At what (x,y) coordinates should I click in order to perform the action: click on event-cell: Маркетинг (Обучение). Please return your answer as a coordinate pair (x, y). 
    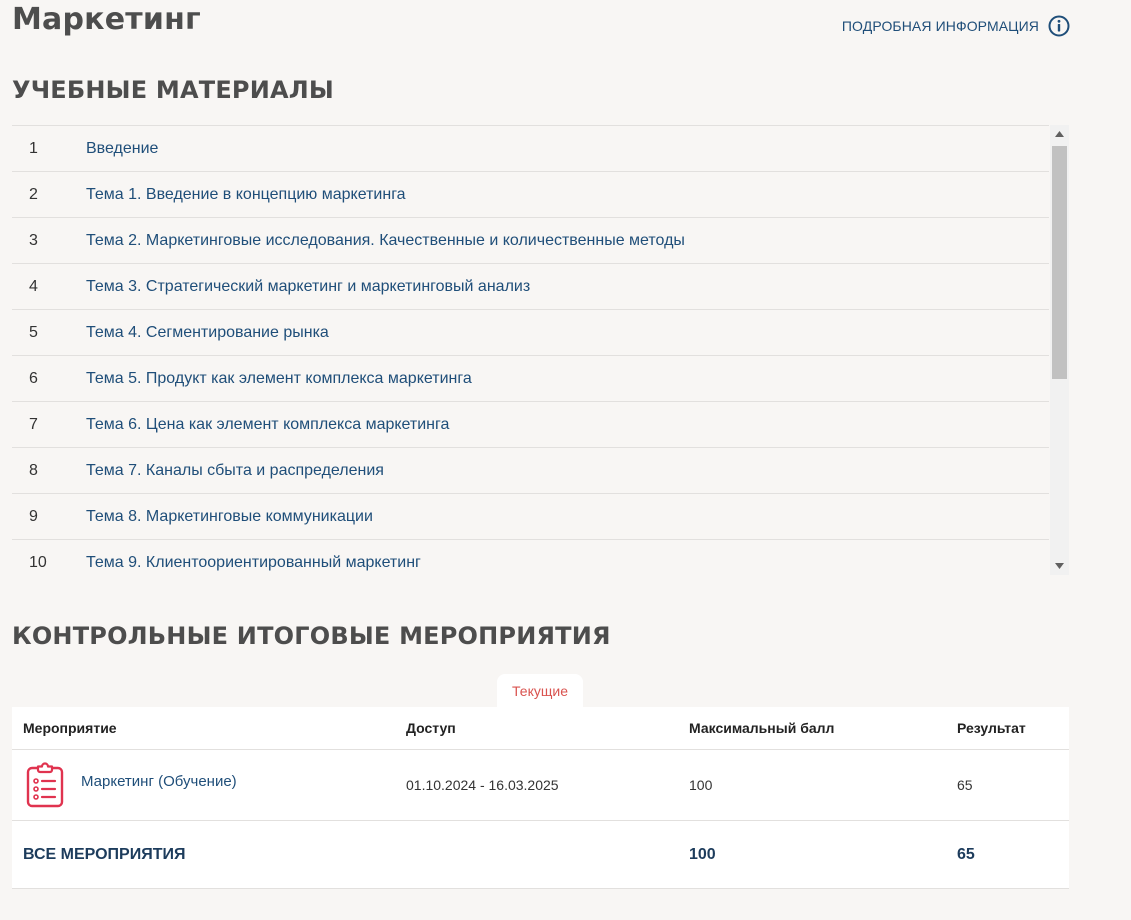
    Looking at the image, I should click on (209, 785).